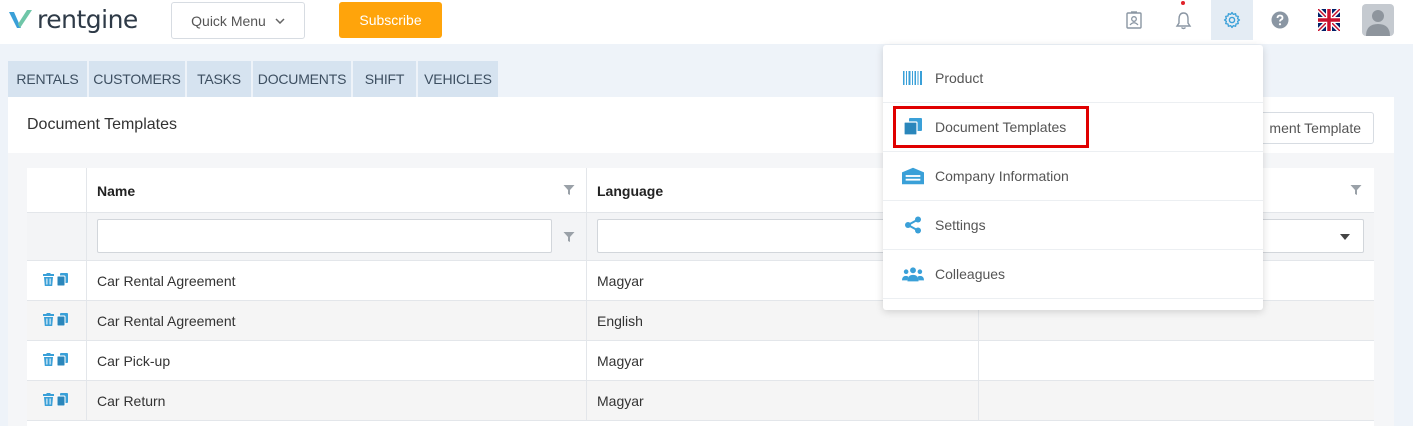 Image resolution: width=1413 pixels, height=426 pixels. What do you see at coordinates (913, 127) in the screenshot?
I see `documents-icon` at bounding box center [913, 127].